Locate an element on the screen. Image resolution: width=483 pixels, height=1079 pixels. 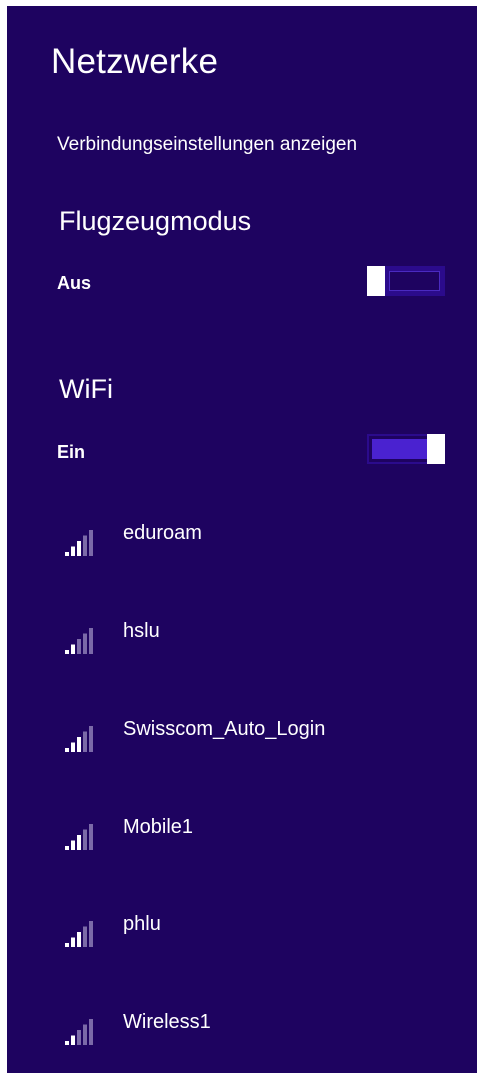
network-item: phlu is located at coordinates (255, 934).